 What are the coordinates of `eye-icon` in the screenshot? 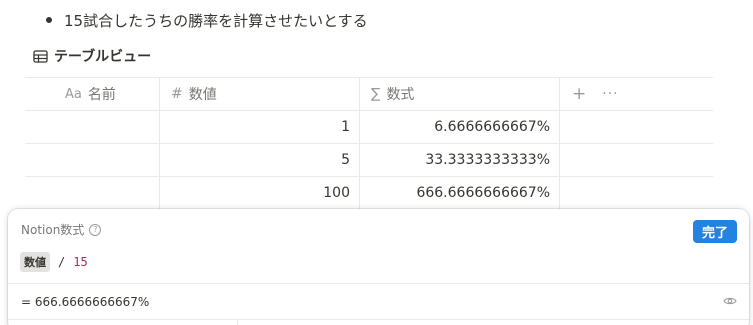 It's located at (730, 301).